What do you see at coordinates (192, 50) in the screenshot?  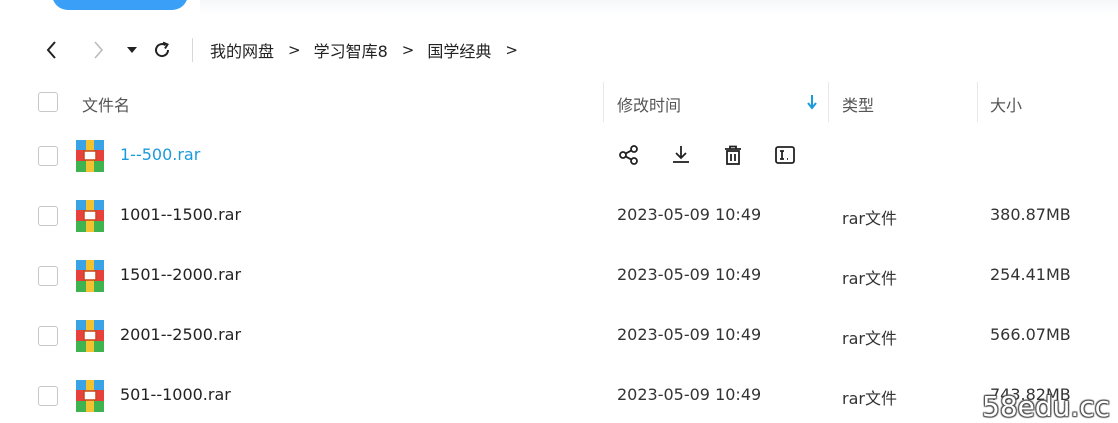 I see `nav-divider` at bounding box center [192, 50].